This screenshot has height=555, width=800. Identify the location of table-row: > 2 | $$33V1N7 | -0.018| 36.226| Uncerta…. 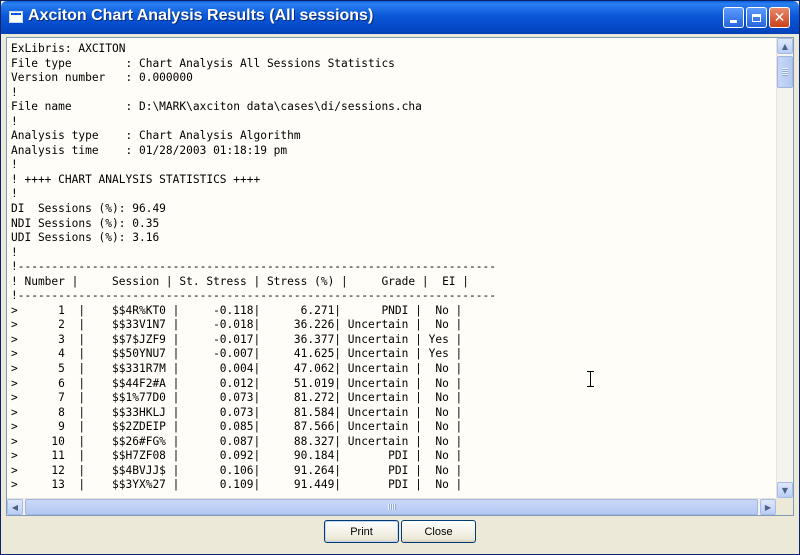
(237, 325).